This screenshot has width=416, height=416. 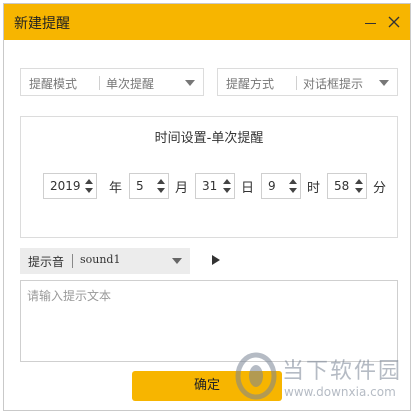 What do you see at coordinates (182, 188) in the screenshot?
I see `month-unit: 月` at bounding box center [182, 188].